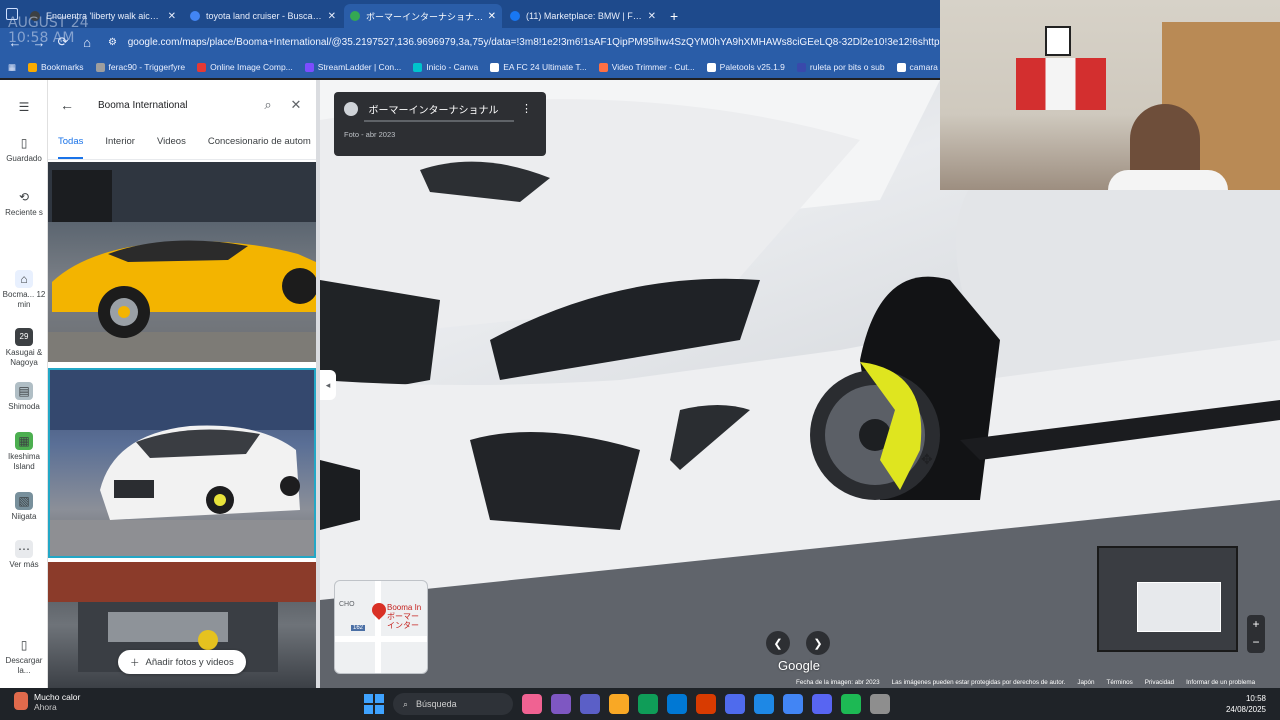 The width and height of the screenshot is (1280, 720). I want to click on obs-icon, so click(880, 704).